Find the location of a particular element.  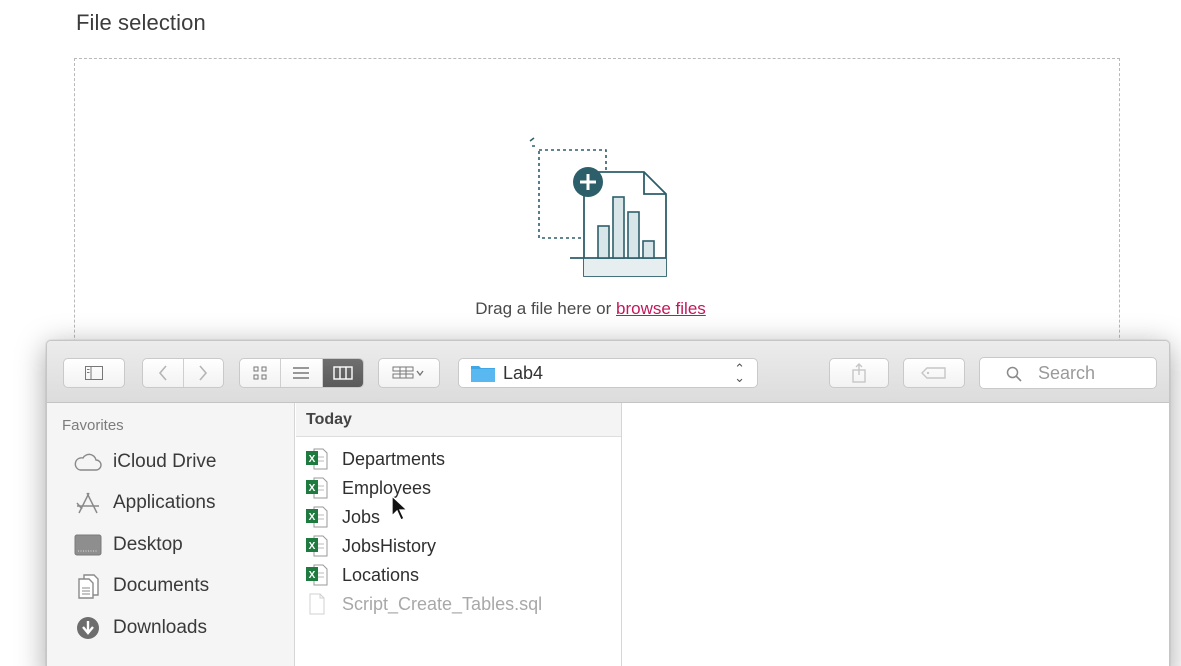

document-file-icon is located at coordinates (317, 604).